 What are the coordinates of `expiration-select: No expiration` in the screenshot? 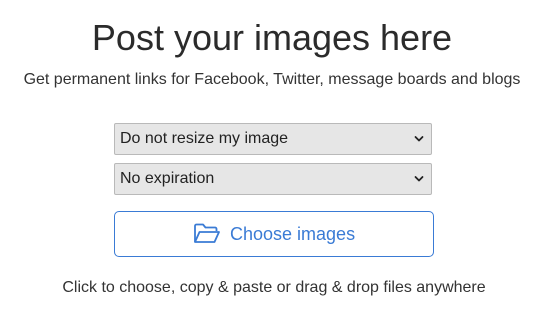 It's located at (273, 179).